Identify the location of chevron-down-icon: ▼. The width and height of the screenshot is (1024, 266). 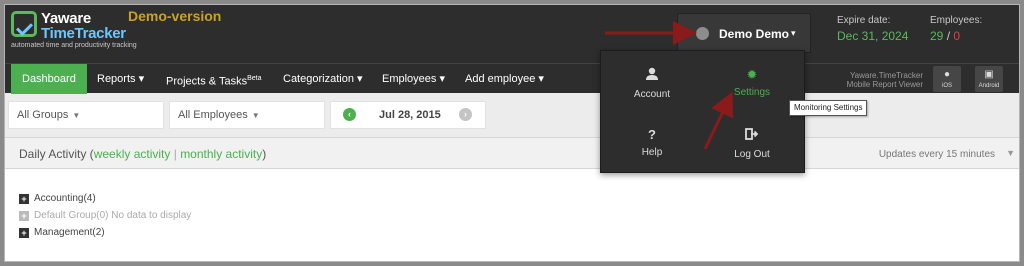
(1010, 153).